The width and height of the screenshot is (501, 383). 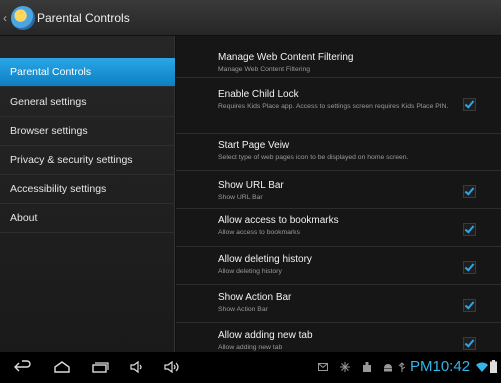 What do you see at coordinates (138, 367) in the screenshot?
I see `volume-down-icon` at bounding box center [138, 367].